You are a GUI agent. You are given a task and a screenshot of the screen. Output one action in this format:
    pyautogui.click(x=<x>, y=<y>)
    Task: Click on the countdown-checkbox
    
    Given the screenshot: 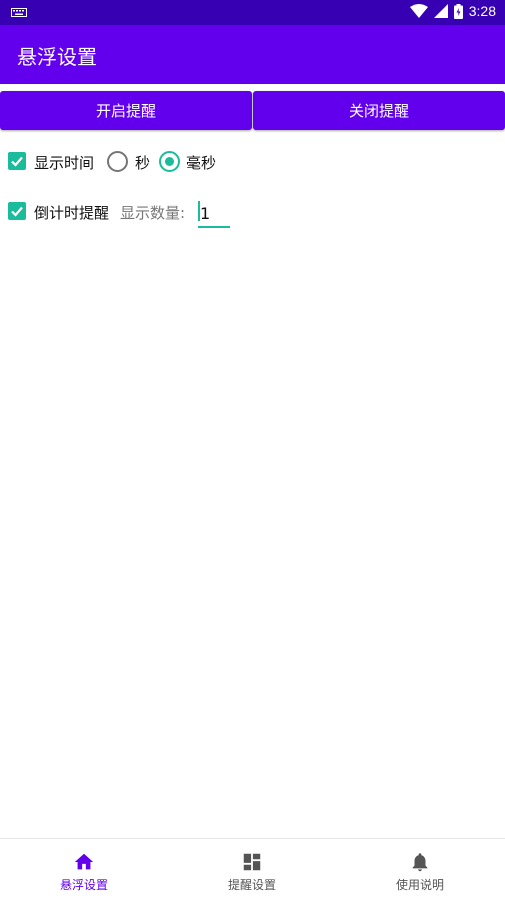 What is the action you would take?
    pyautogui.click(x=17, y=211)
    